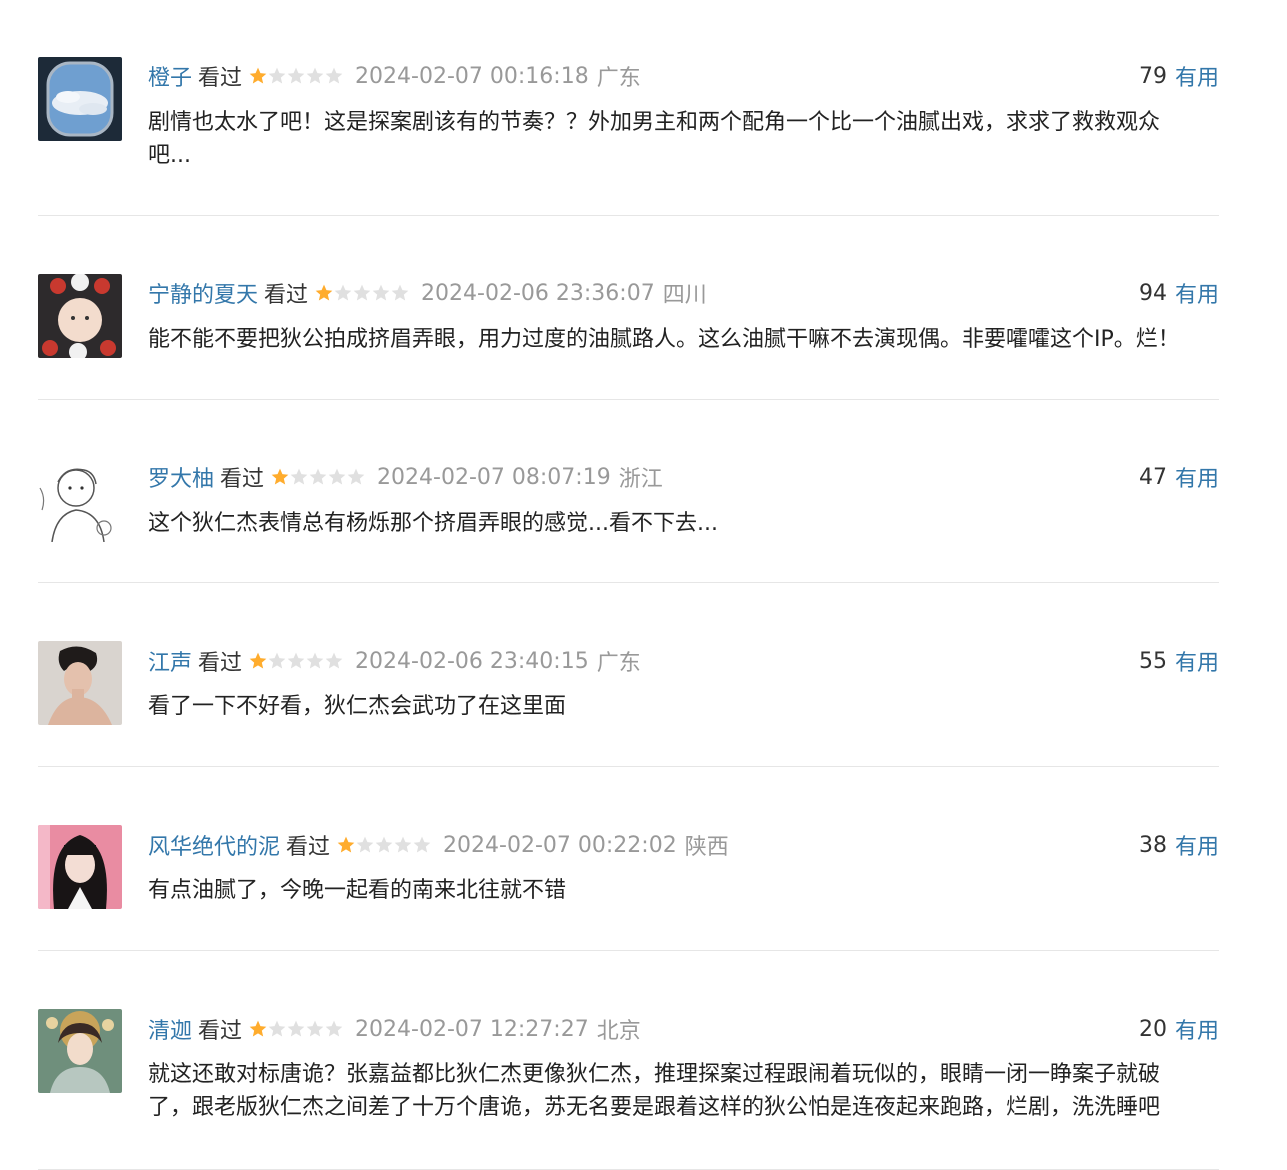  What do you see at coordinates (170, 76) in the screenshot?
I see `user-name: 橙子` at bounding box center [170, 76].